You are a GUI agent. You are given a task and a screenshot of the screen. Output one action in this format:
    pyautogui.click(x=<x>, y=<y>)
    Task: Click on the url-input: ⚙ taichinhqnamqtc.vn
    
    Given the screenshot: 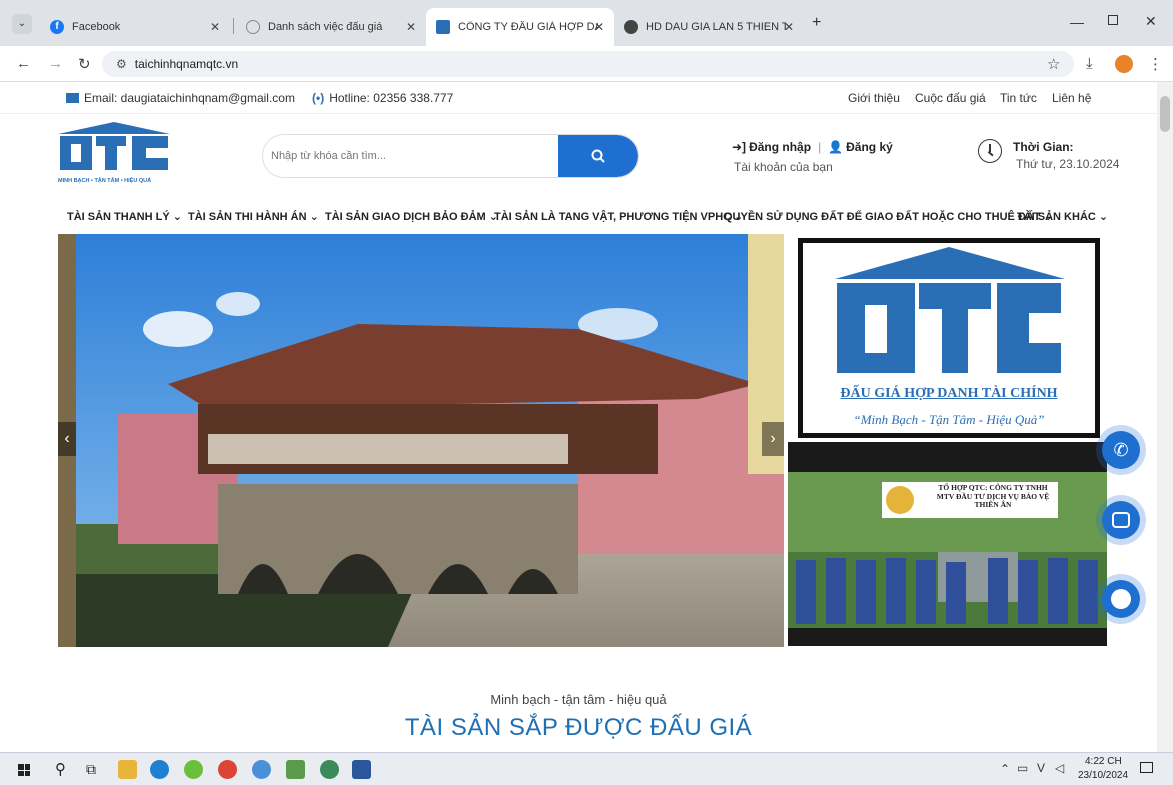 What is the action you would take?
    pyautogui.click(x=588, y=64)
    